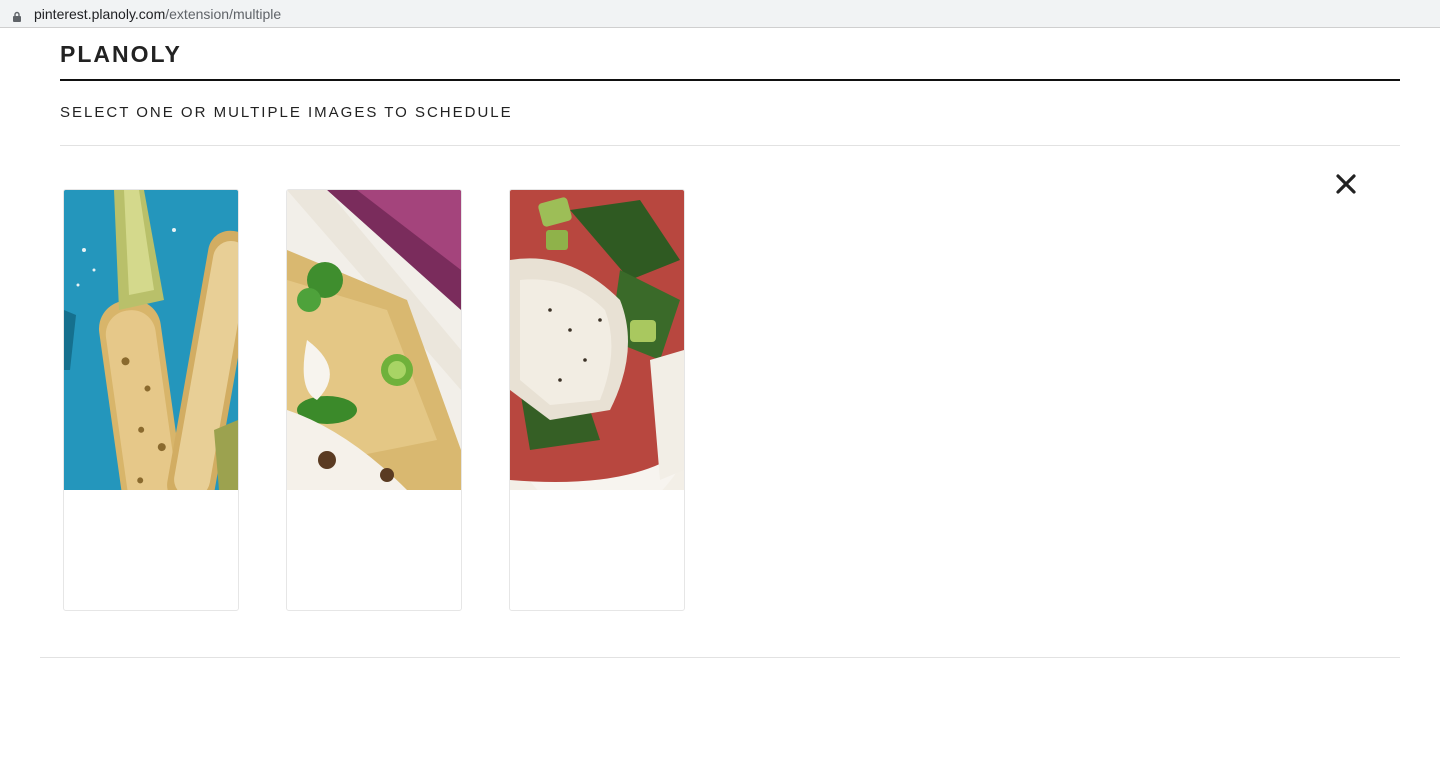  What do you see at coordinates (720, 14) in the screenshot?
I see `browser-url-bar: pinterest.planoly.com/extension/multiple` at bounding box center [720, 14].